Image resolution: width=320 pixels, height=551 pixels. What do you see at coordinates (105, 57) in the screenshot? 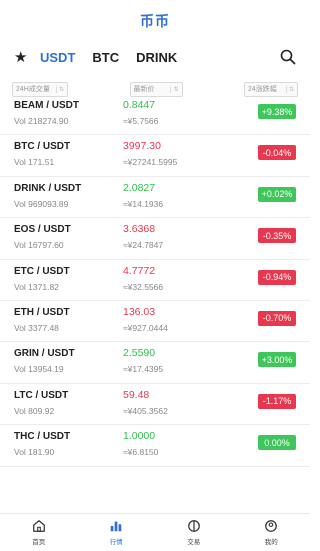
I see `tab-btc: BTC` at bounding box center [105, 57].